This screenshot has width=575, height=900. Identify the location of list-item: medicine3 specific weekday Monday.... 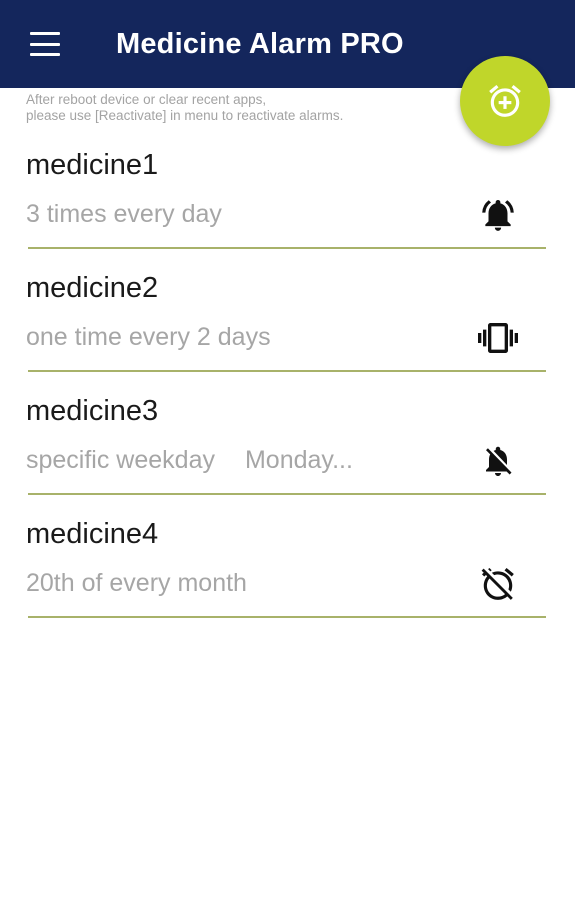
(287, 446).